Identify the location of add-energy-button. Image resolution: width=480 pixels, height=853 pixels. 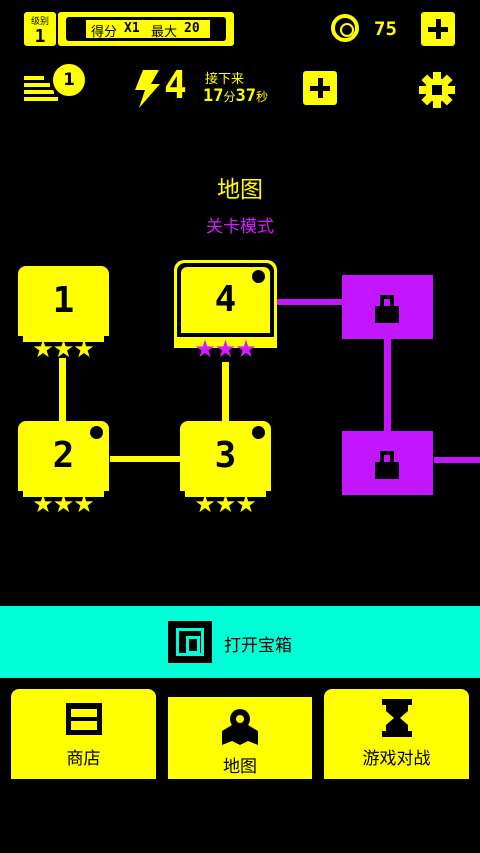
(320, 88).